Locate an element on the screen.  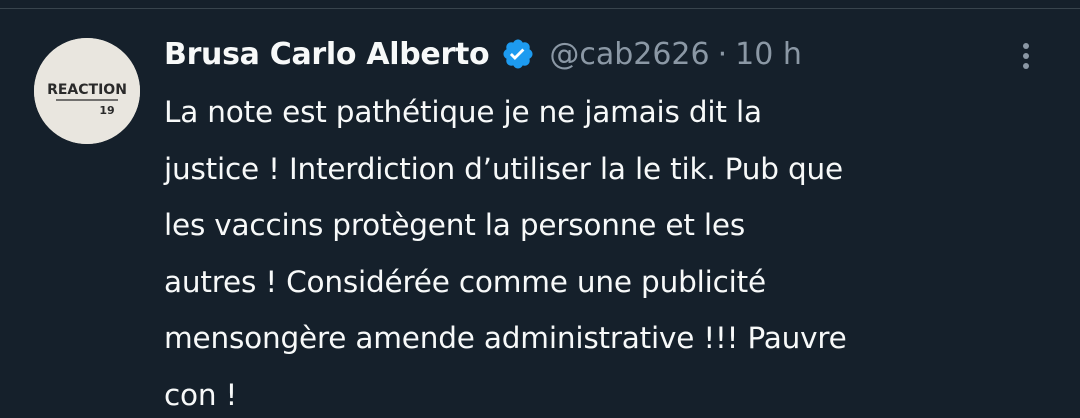
more-vertical-icon is located at coordinates (1026, 56).